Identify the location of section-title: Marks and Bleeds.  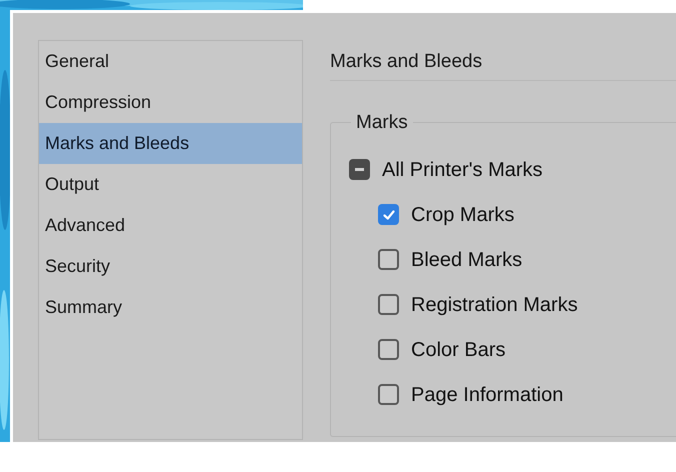
(406, 62).